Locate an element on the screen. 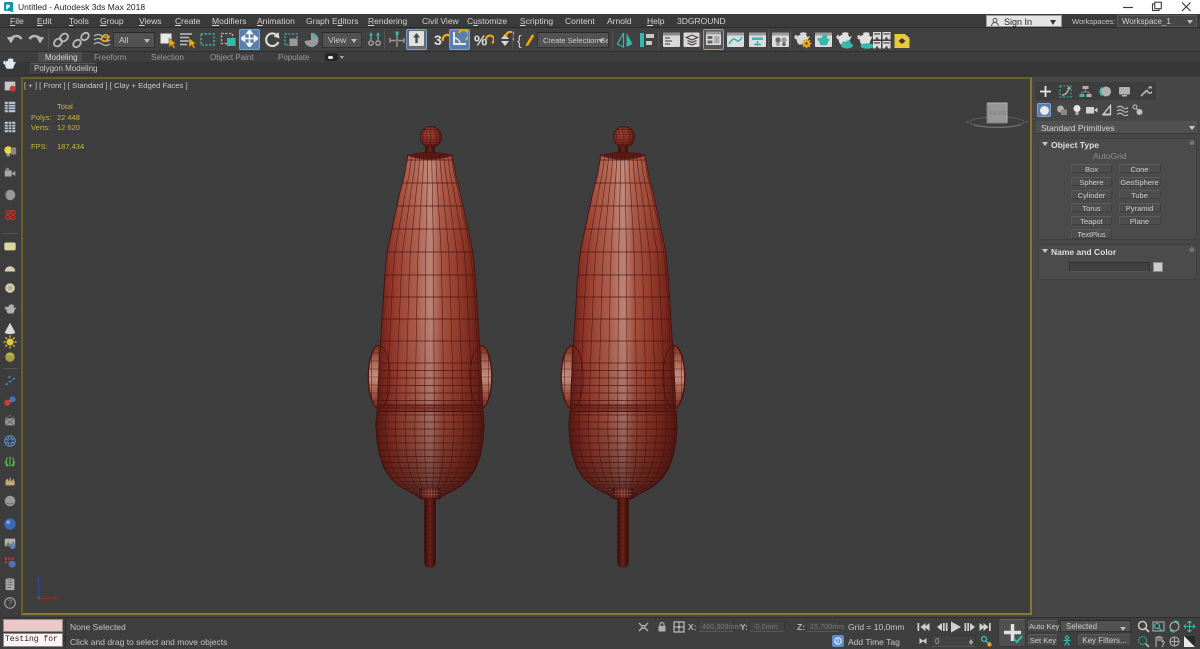  svg-text: 3 is located at coordinates (438, 40).